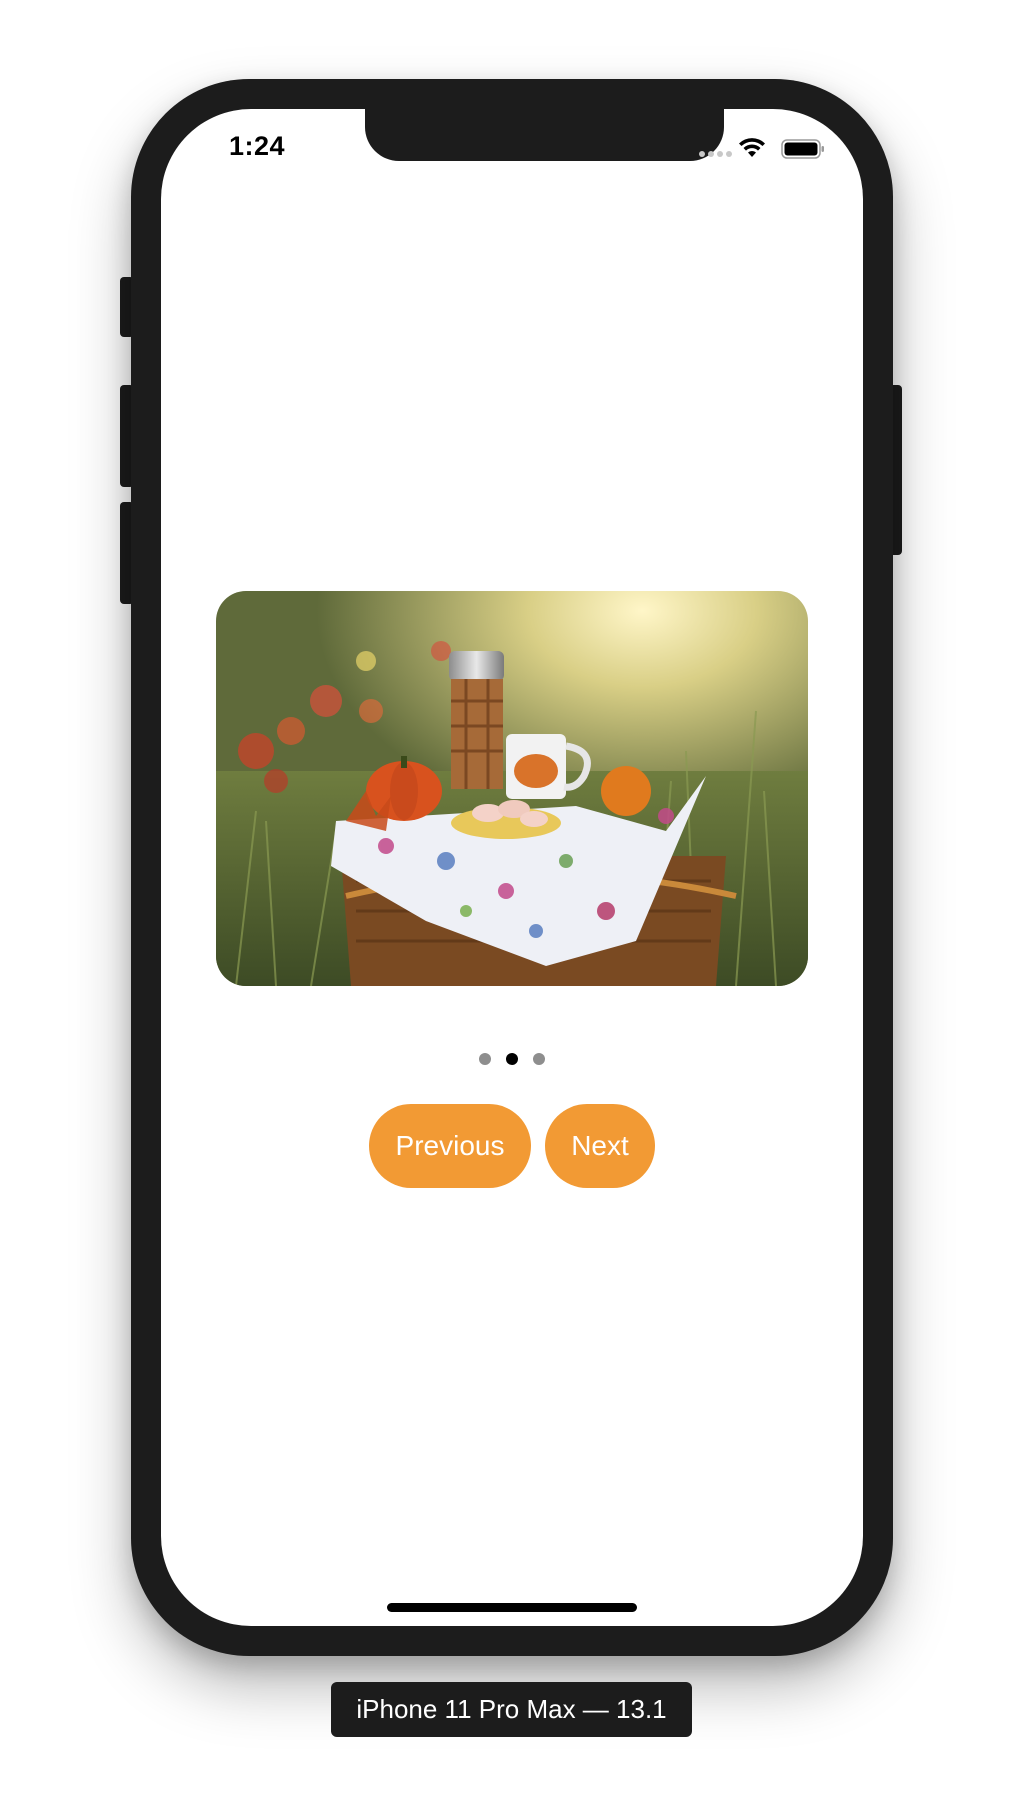  I want to click on page-dot-2-active, so click(512, 1059).